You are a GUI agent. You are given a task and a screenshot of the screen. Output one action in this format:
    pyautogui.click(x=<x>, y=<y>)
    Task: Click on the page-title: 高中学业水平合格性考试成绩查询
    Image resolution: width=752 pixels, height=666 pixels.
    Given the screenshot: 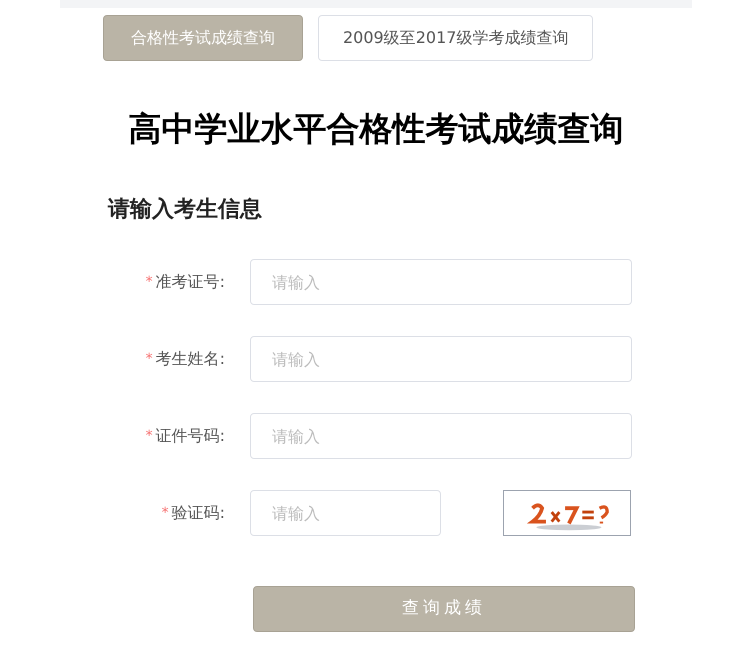 What is the action you would take?
    pyautogui.click(x=376, y=129)
    